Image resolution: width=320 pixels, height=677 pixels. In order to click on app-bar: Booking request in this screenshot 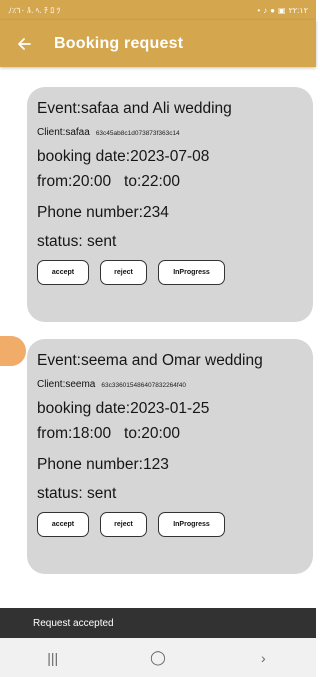, I will do `click(158, 43)`.